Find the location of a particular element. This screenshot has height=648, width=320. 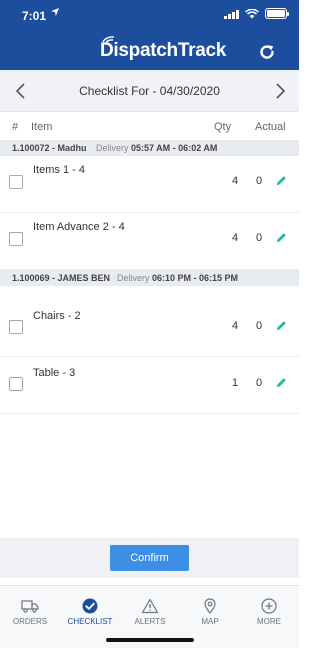

tab-map: MAP is located at coordinates (210, 610).